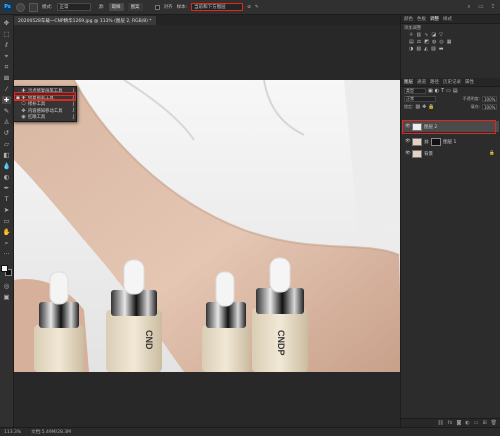 This screenshot has width=500, height=436. What do you see at coordinates (6, 67) in the screenshot?
I see `crop-tool-icon: ⌗` at bounding box center [6, 67].